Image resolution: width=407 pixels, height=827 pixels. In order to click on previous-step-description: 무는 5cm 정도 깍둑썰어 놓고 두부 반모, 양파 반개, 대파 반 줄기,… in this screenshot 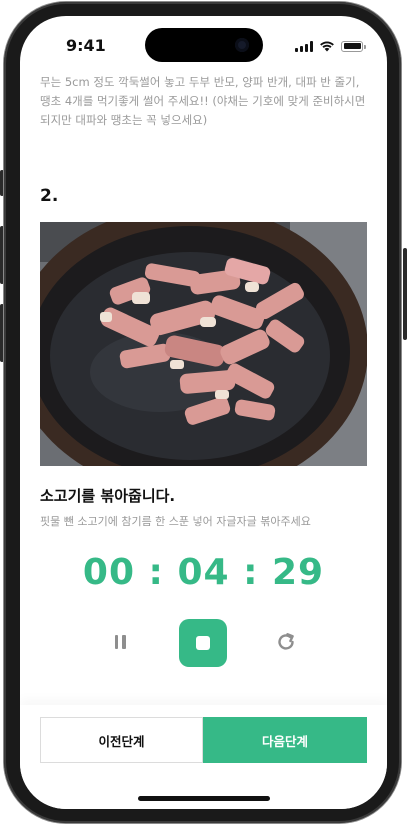, I will do `click(203, 101)`.